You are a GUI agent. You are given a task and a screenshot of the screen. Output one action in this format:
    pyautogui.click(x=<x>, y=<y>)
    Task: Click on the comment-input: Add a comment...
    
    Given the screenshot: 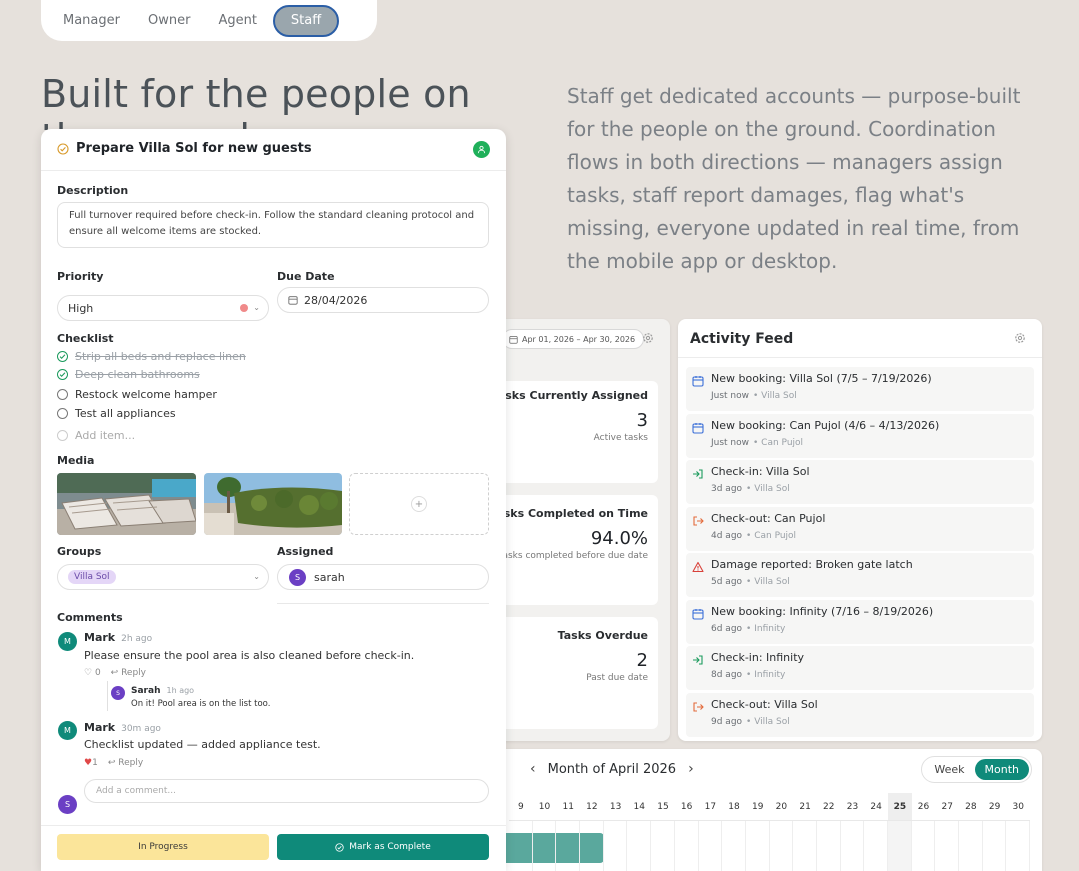 What is the action you would take?
    pyautogui.click(x=286, y=791)
    